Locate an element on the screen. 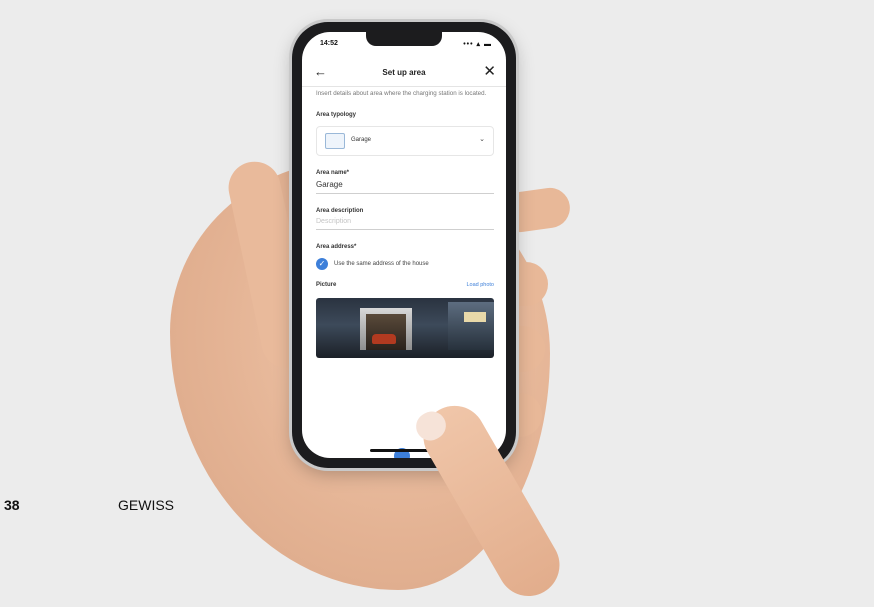  area-name-input: Garage is located at coordinates (405, 187).